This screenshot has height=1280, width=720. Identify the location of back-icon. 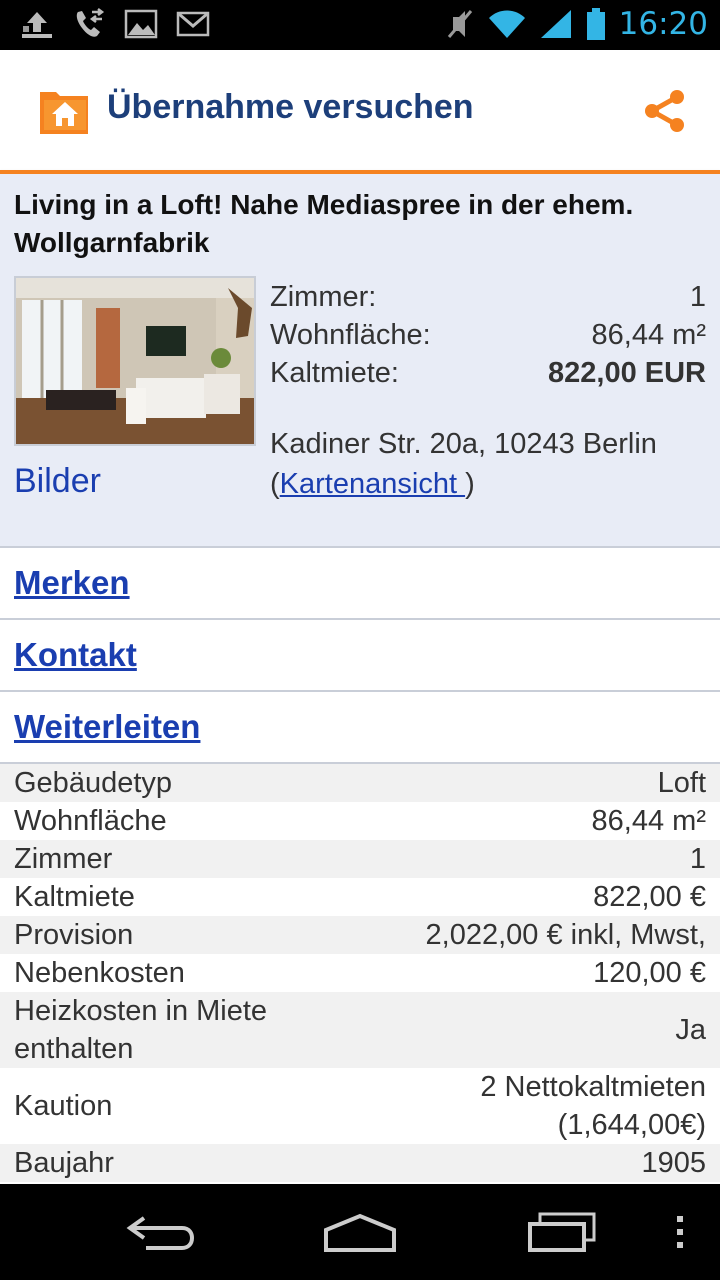
(161, 1232).